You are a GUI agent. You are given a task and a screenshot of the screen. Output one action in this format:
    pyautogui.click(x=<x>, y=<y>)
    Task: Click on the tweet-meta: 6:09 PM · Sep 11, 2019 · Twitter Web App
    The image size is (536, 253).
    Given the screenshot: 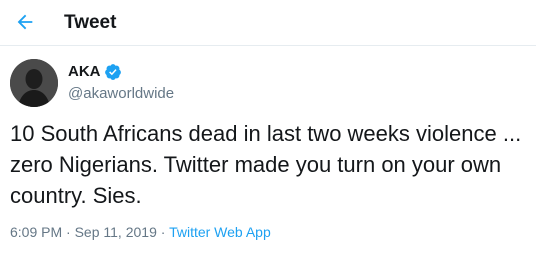 What is the action you would take?
    pyautogui.click(x=140, y=232)
    